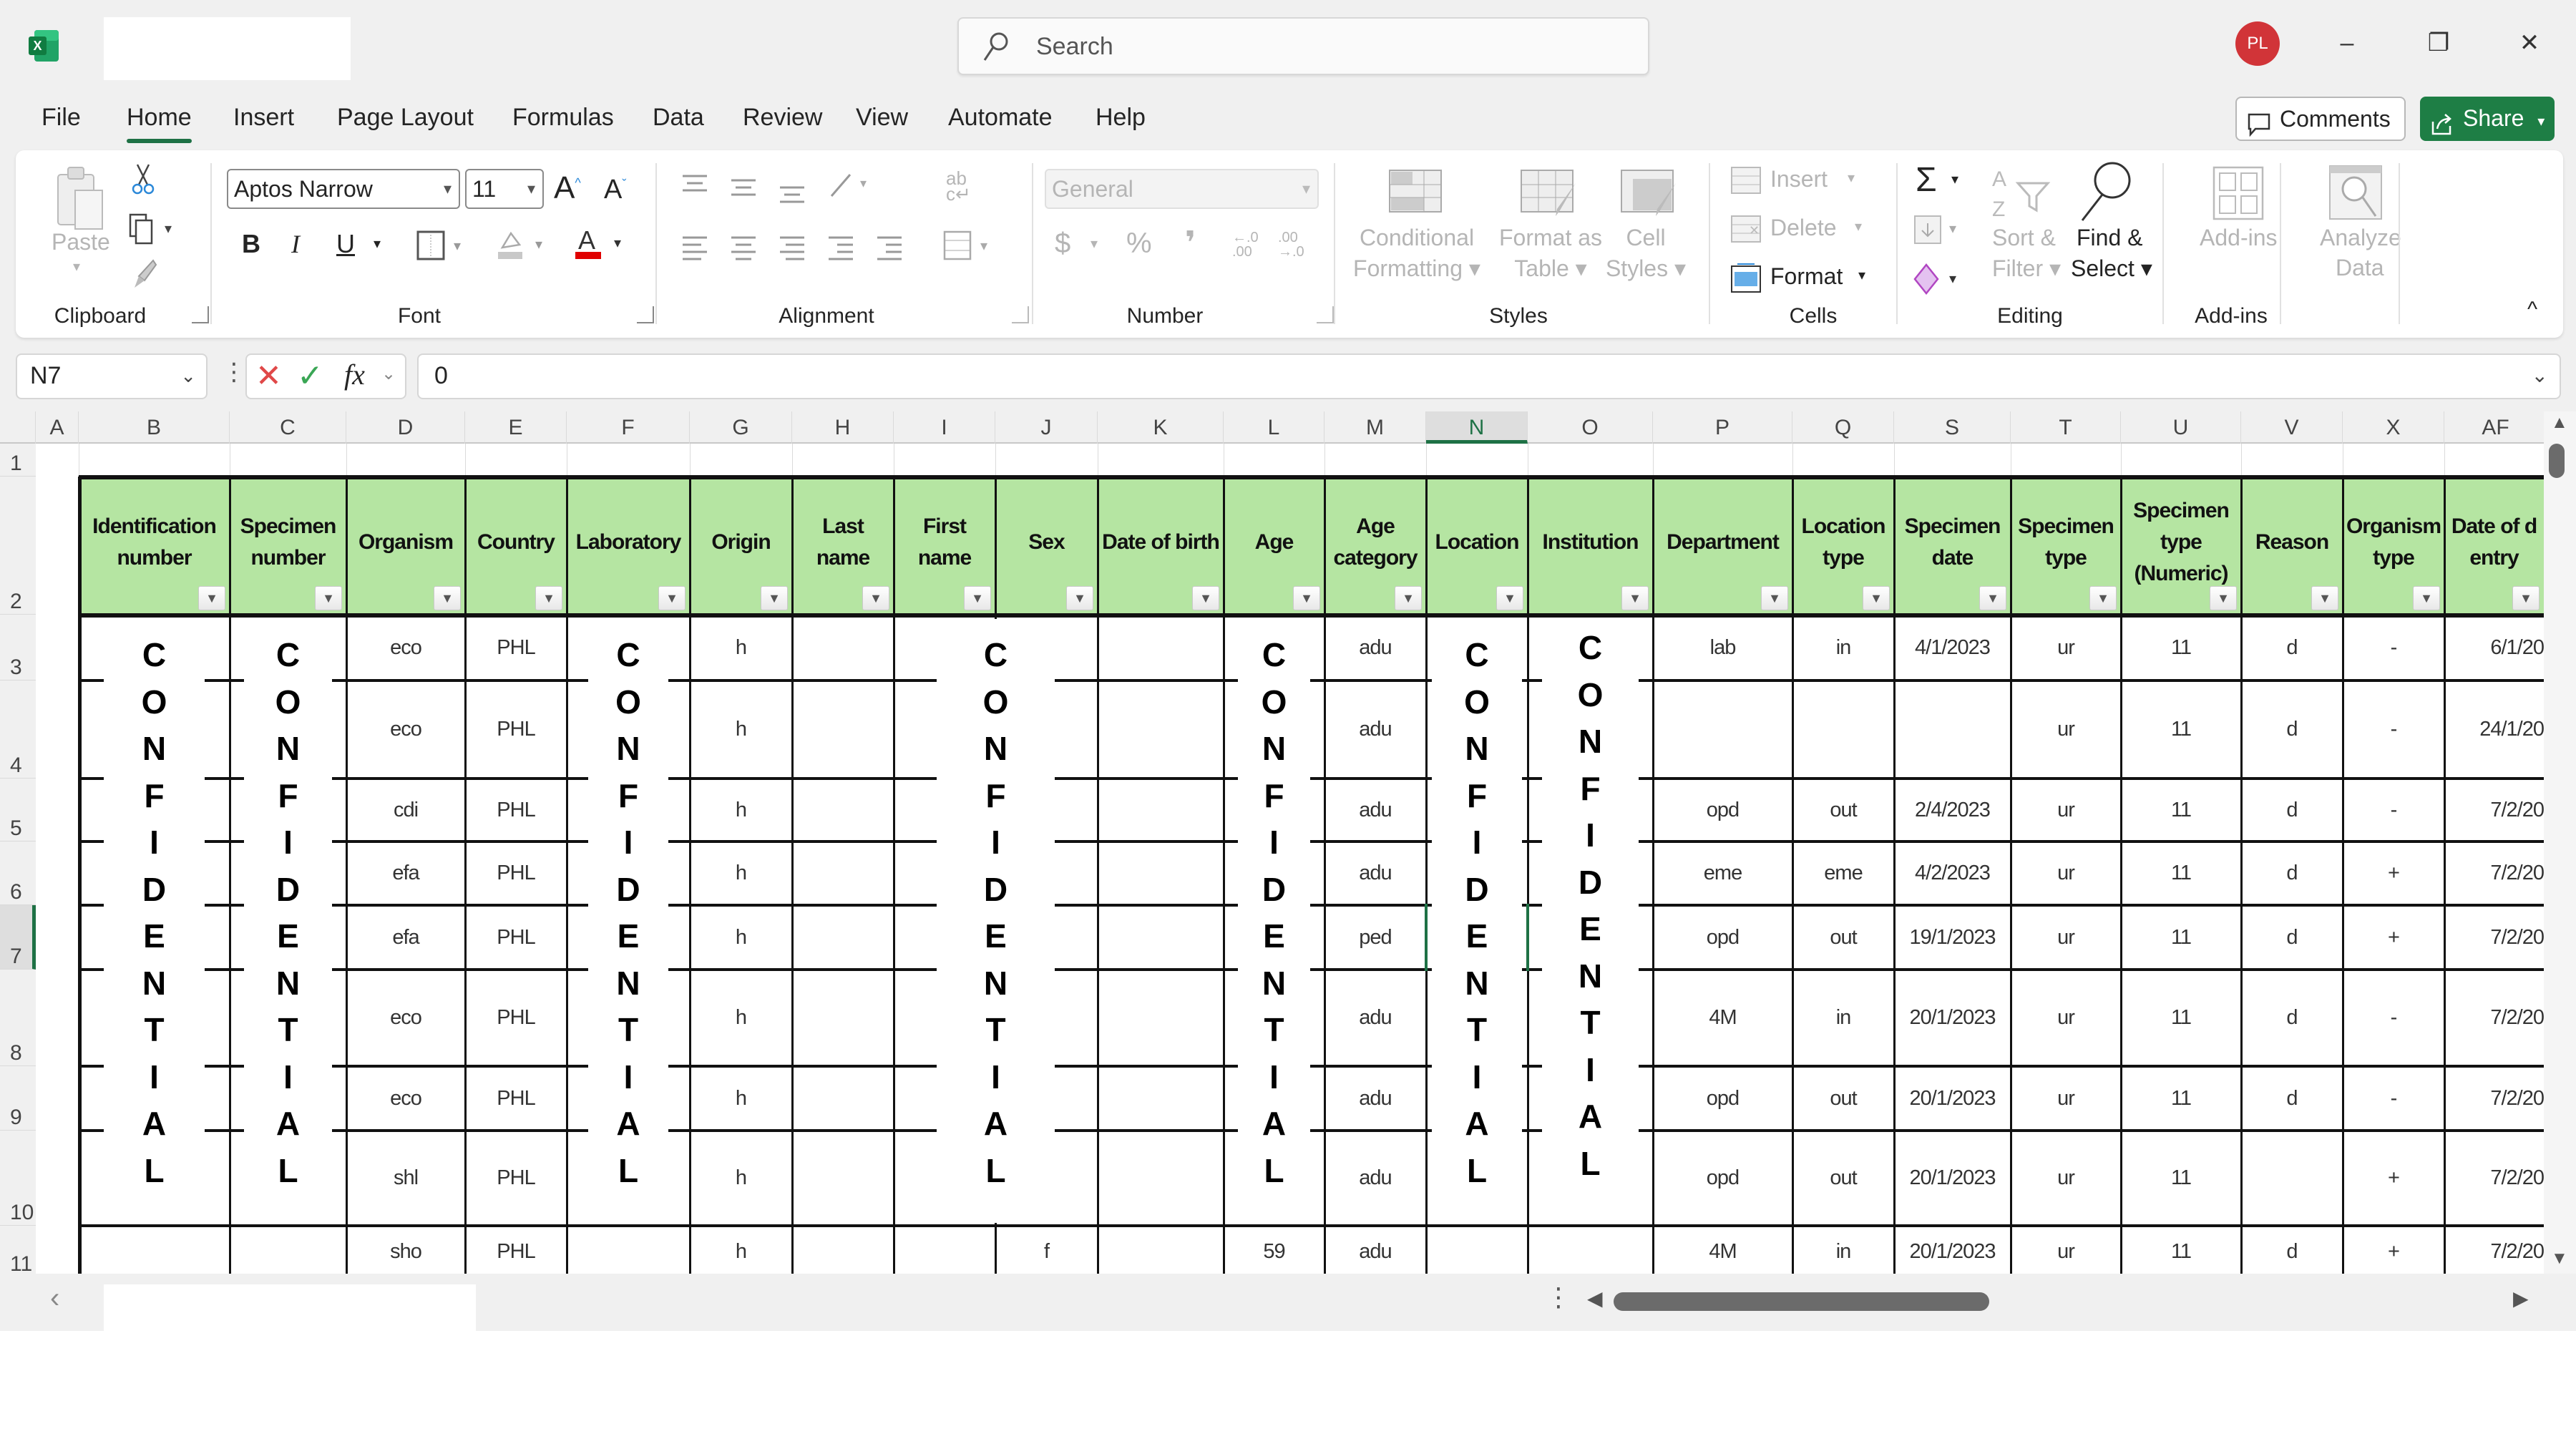 The image size is (2576, 1449). Describe the element at coordinates (80, 200) in the screenshot. I see `paste-icon` at that location.